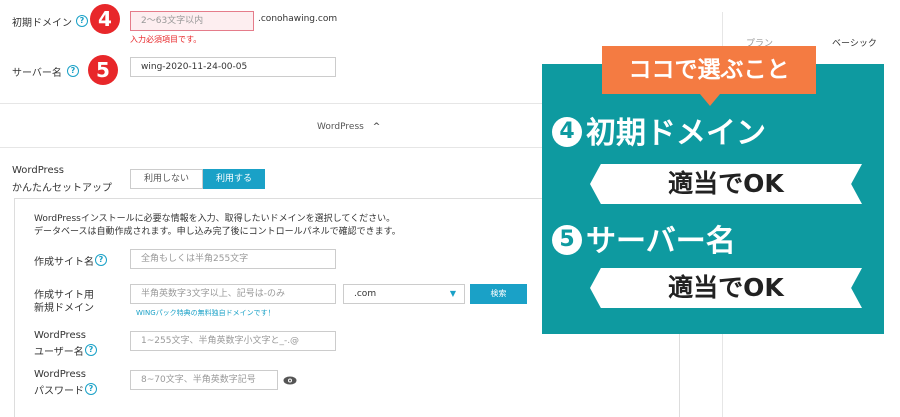 The image size is (900, 417). What do you see at coordinates (166, 179) in the screenshot?
I see `wp-setup-option-off: 利用しない` at bounding box center [166, 179].